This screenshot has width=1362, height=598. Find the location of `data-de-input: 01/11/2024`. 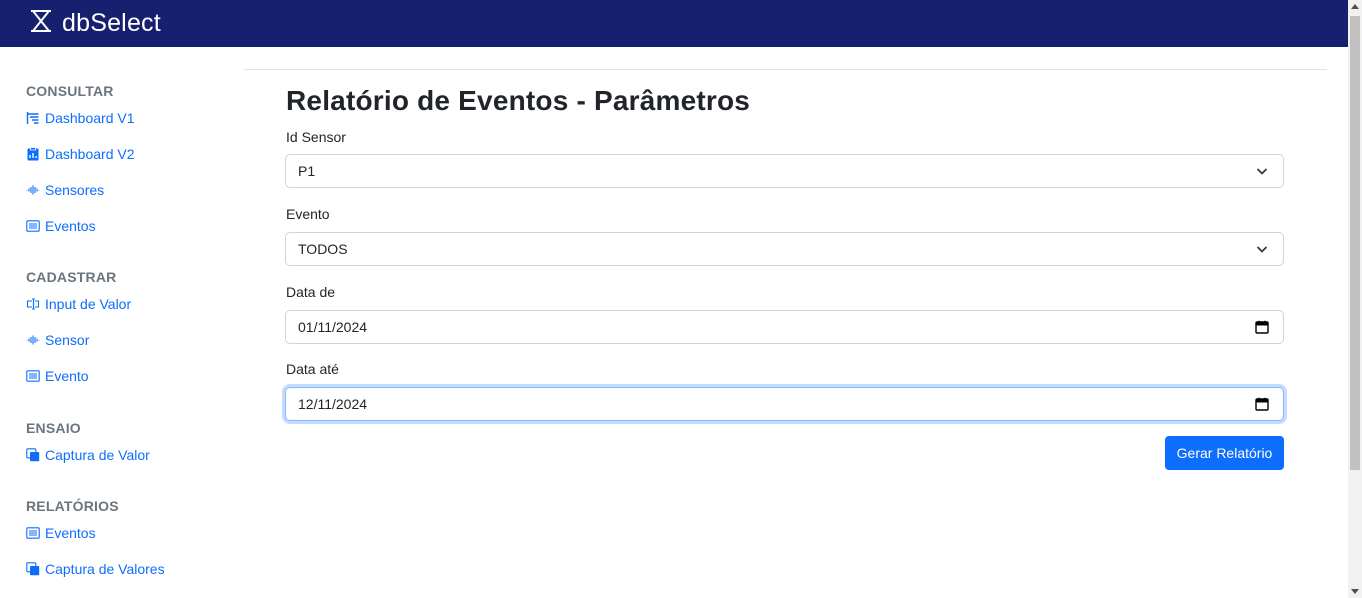

data-de-input: 01/11/2024 is located at coordinates (784, 327).